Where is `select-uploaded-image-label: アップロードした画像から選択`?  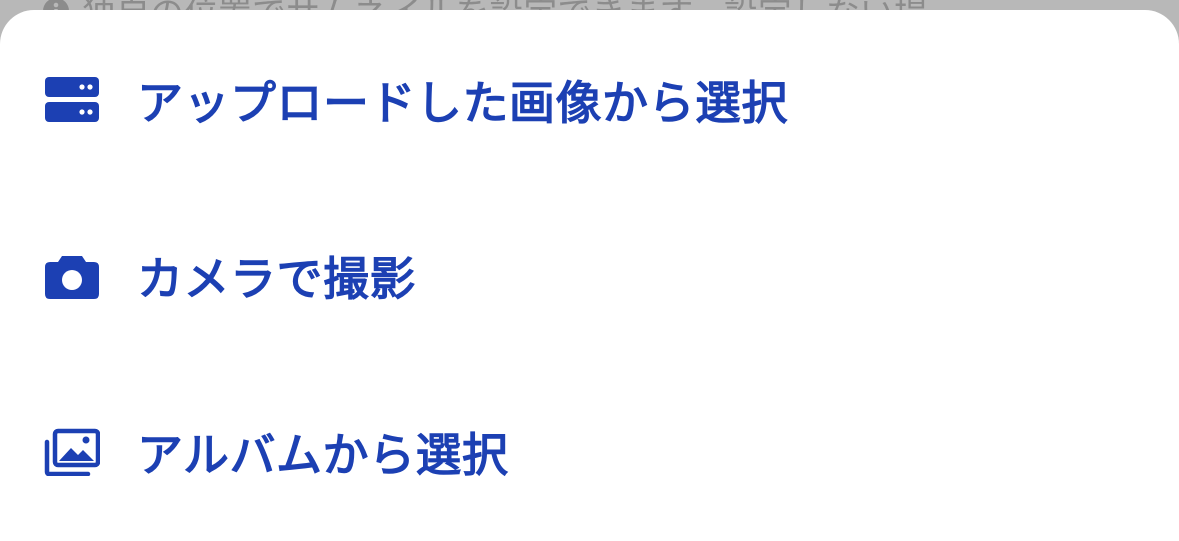
select-uploaded-image-label: アップロードした画像から選択 is located at coordinates (462, 103).